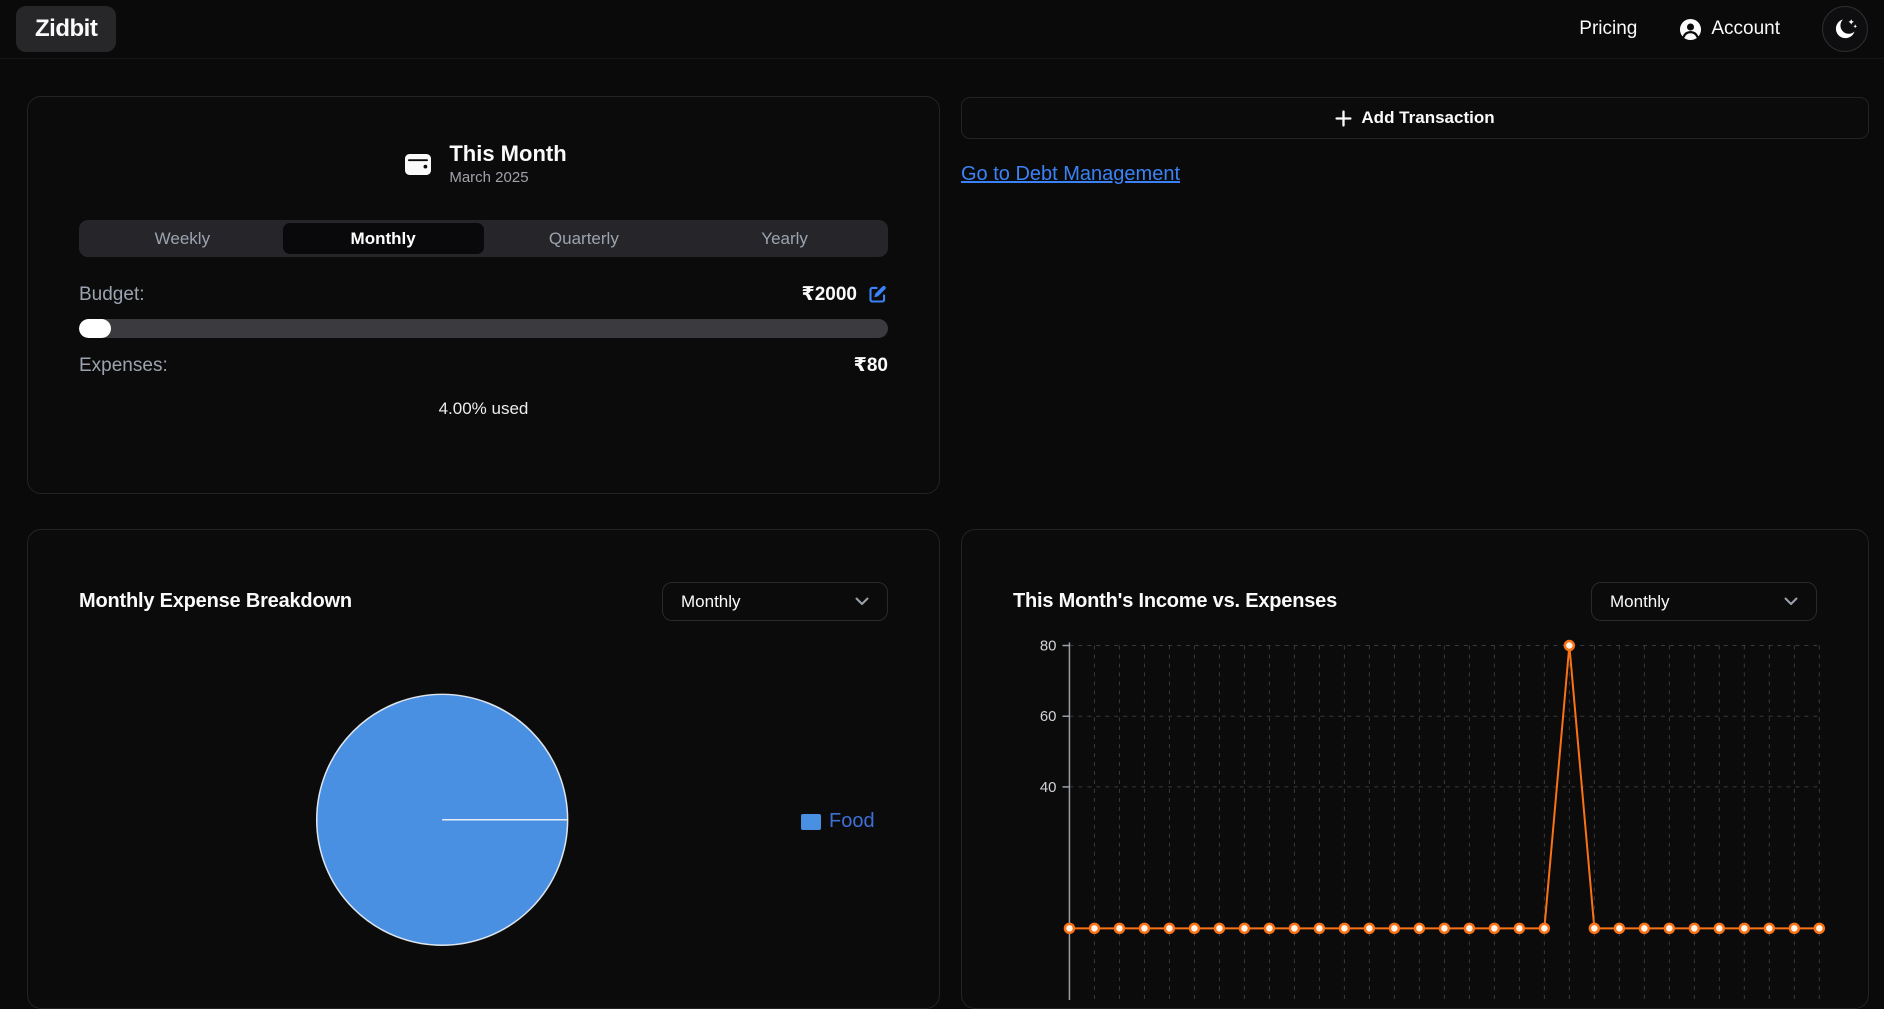  What do you see at coordinates (383, 239) in the screenshot?
I see `tab-monthly: Monthly` at bounding box center [383, 239].